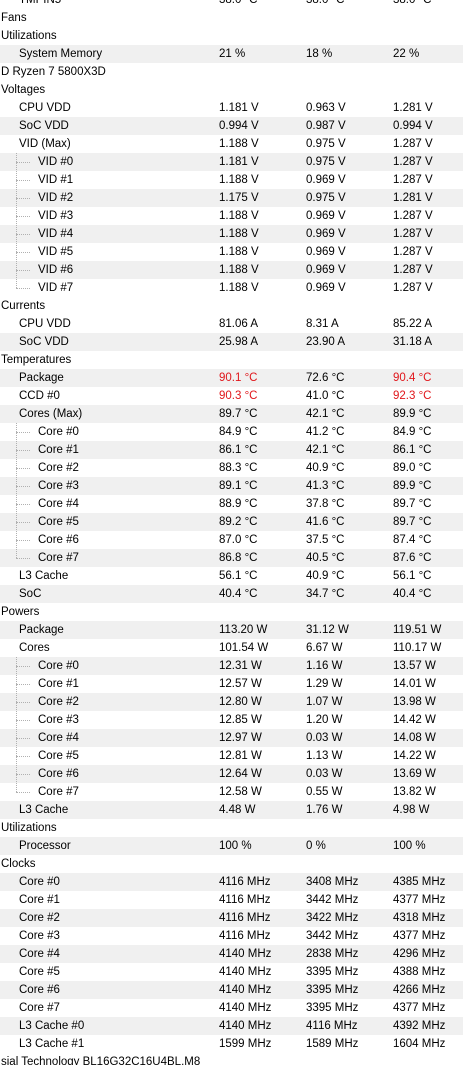 Image resolution: width=463 pixels, height=1065 pixels. What do you see at coordinates (240, 756) in the screenshot?
I see `value-current: 12.81 W` at bounding box center [240, 756].